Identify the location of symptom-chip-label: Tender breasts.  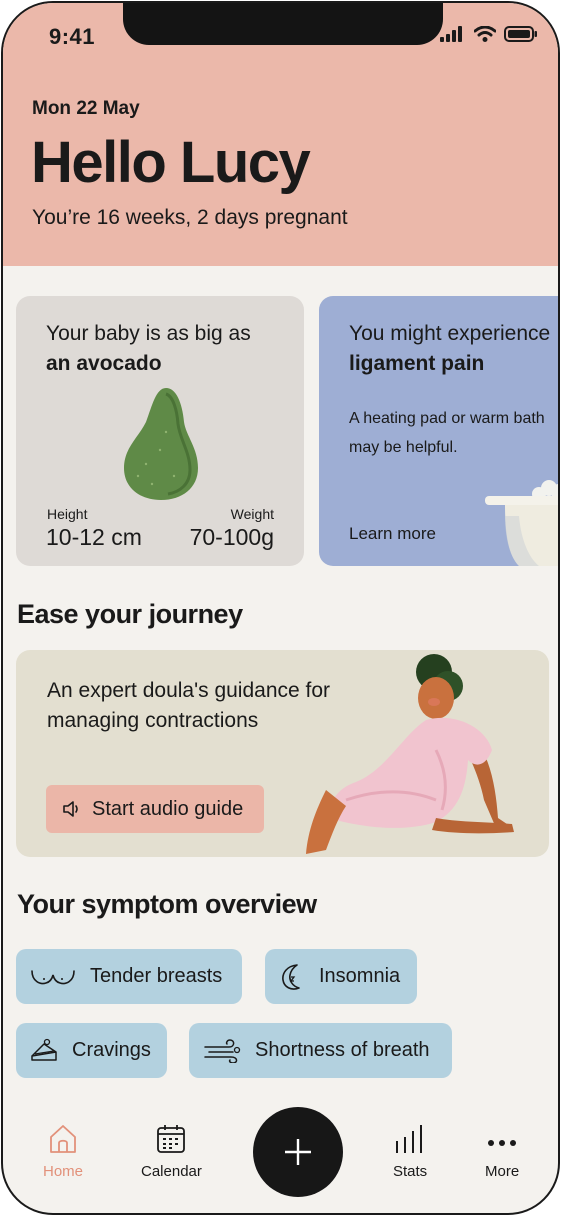
(156, 976).